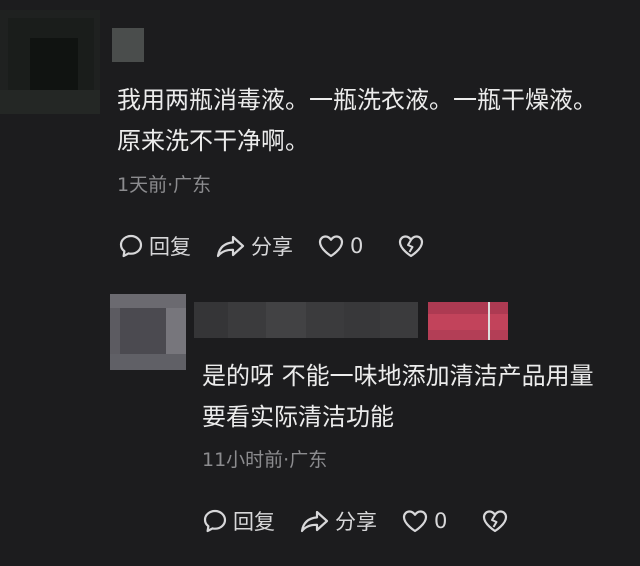 The width and height of the screenshot is (640, 566). What do you see at coordinates (164, 185) in the screenshot?
I see `comment-meta: 1天前·广东` at bounding box center [164, 185].